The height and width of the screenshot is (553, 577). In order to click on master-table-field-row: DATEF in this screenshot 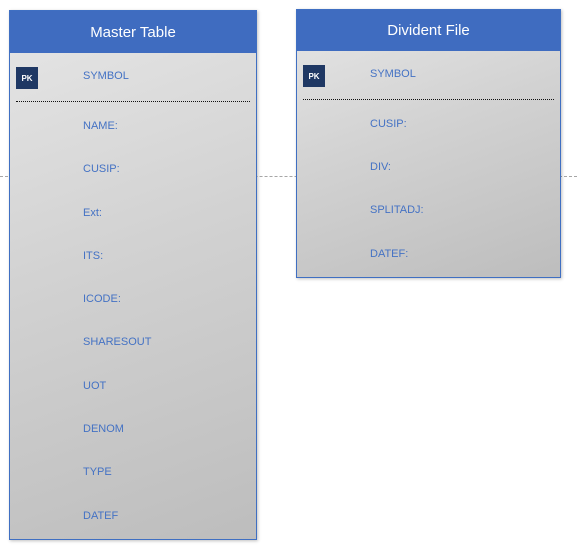, I will do `click(133, 513)`.